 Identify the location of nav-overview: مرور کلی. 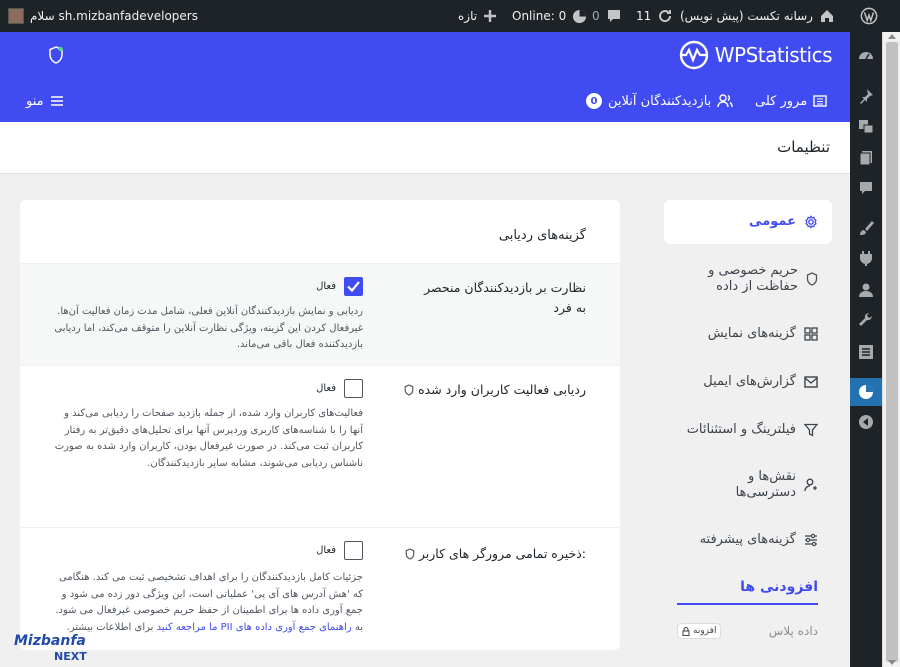
(791, 101).